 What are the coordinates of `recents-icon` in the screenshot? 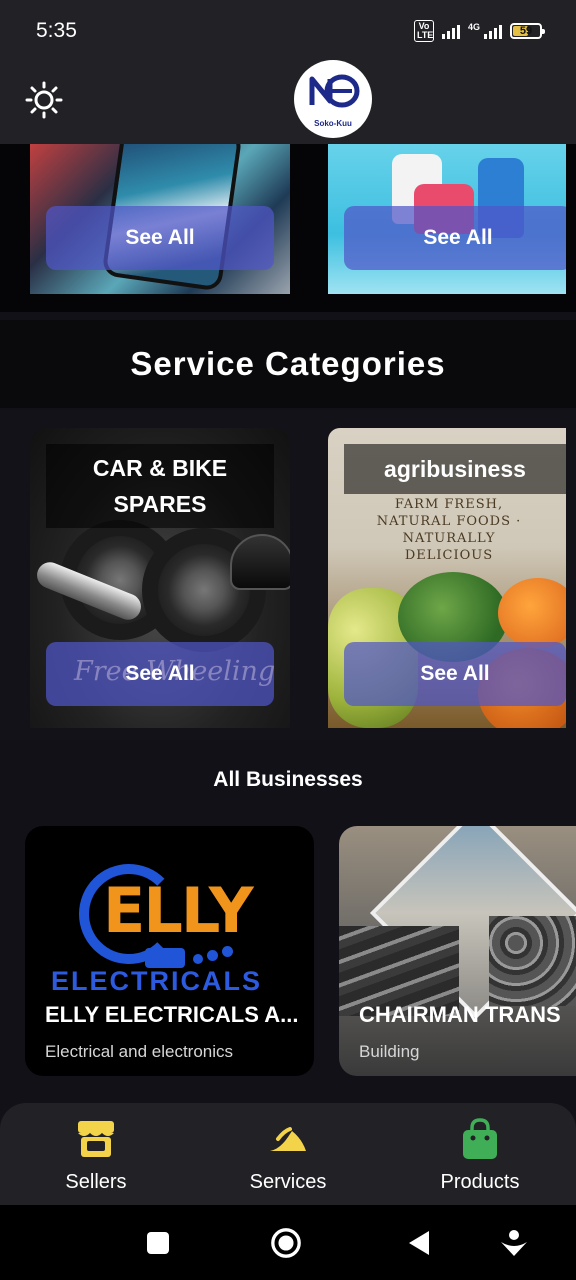 It's located at (158, 1243).